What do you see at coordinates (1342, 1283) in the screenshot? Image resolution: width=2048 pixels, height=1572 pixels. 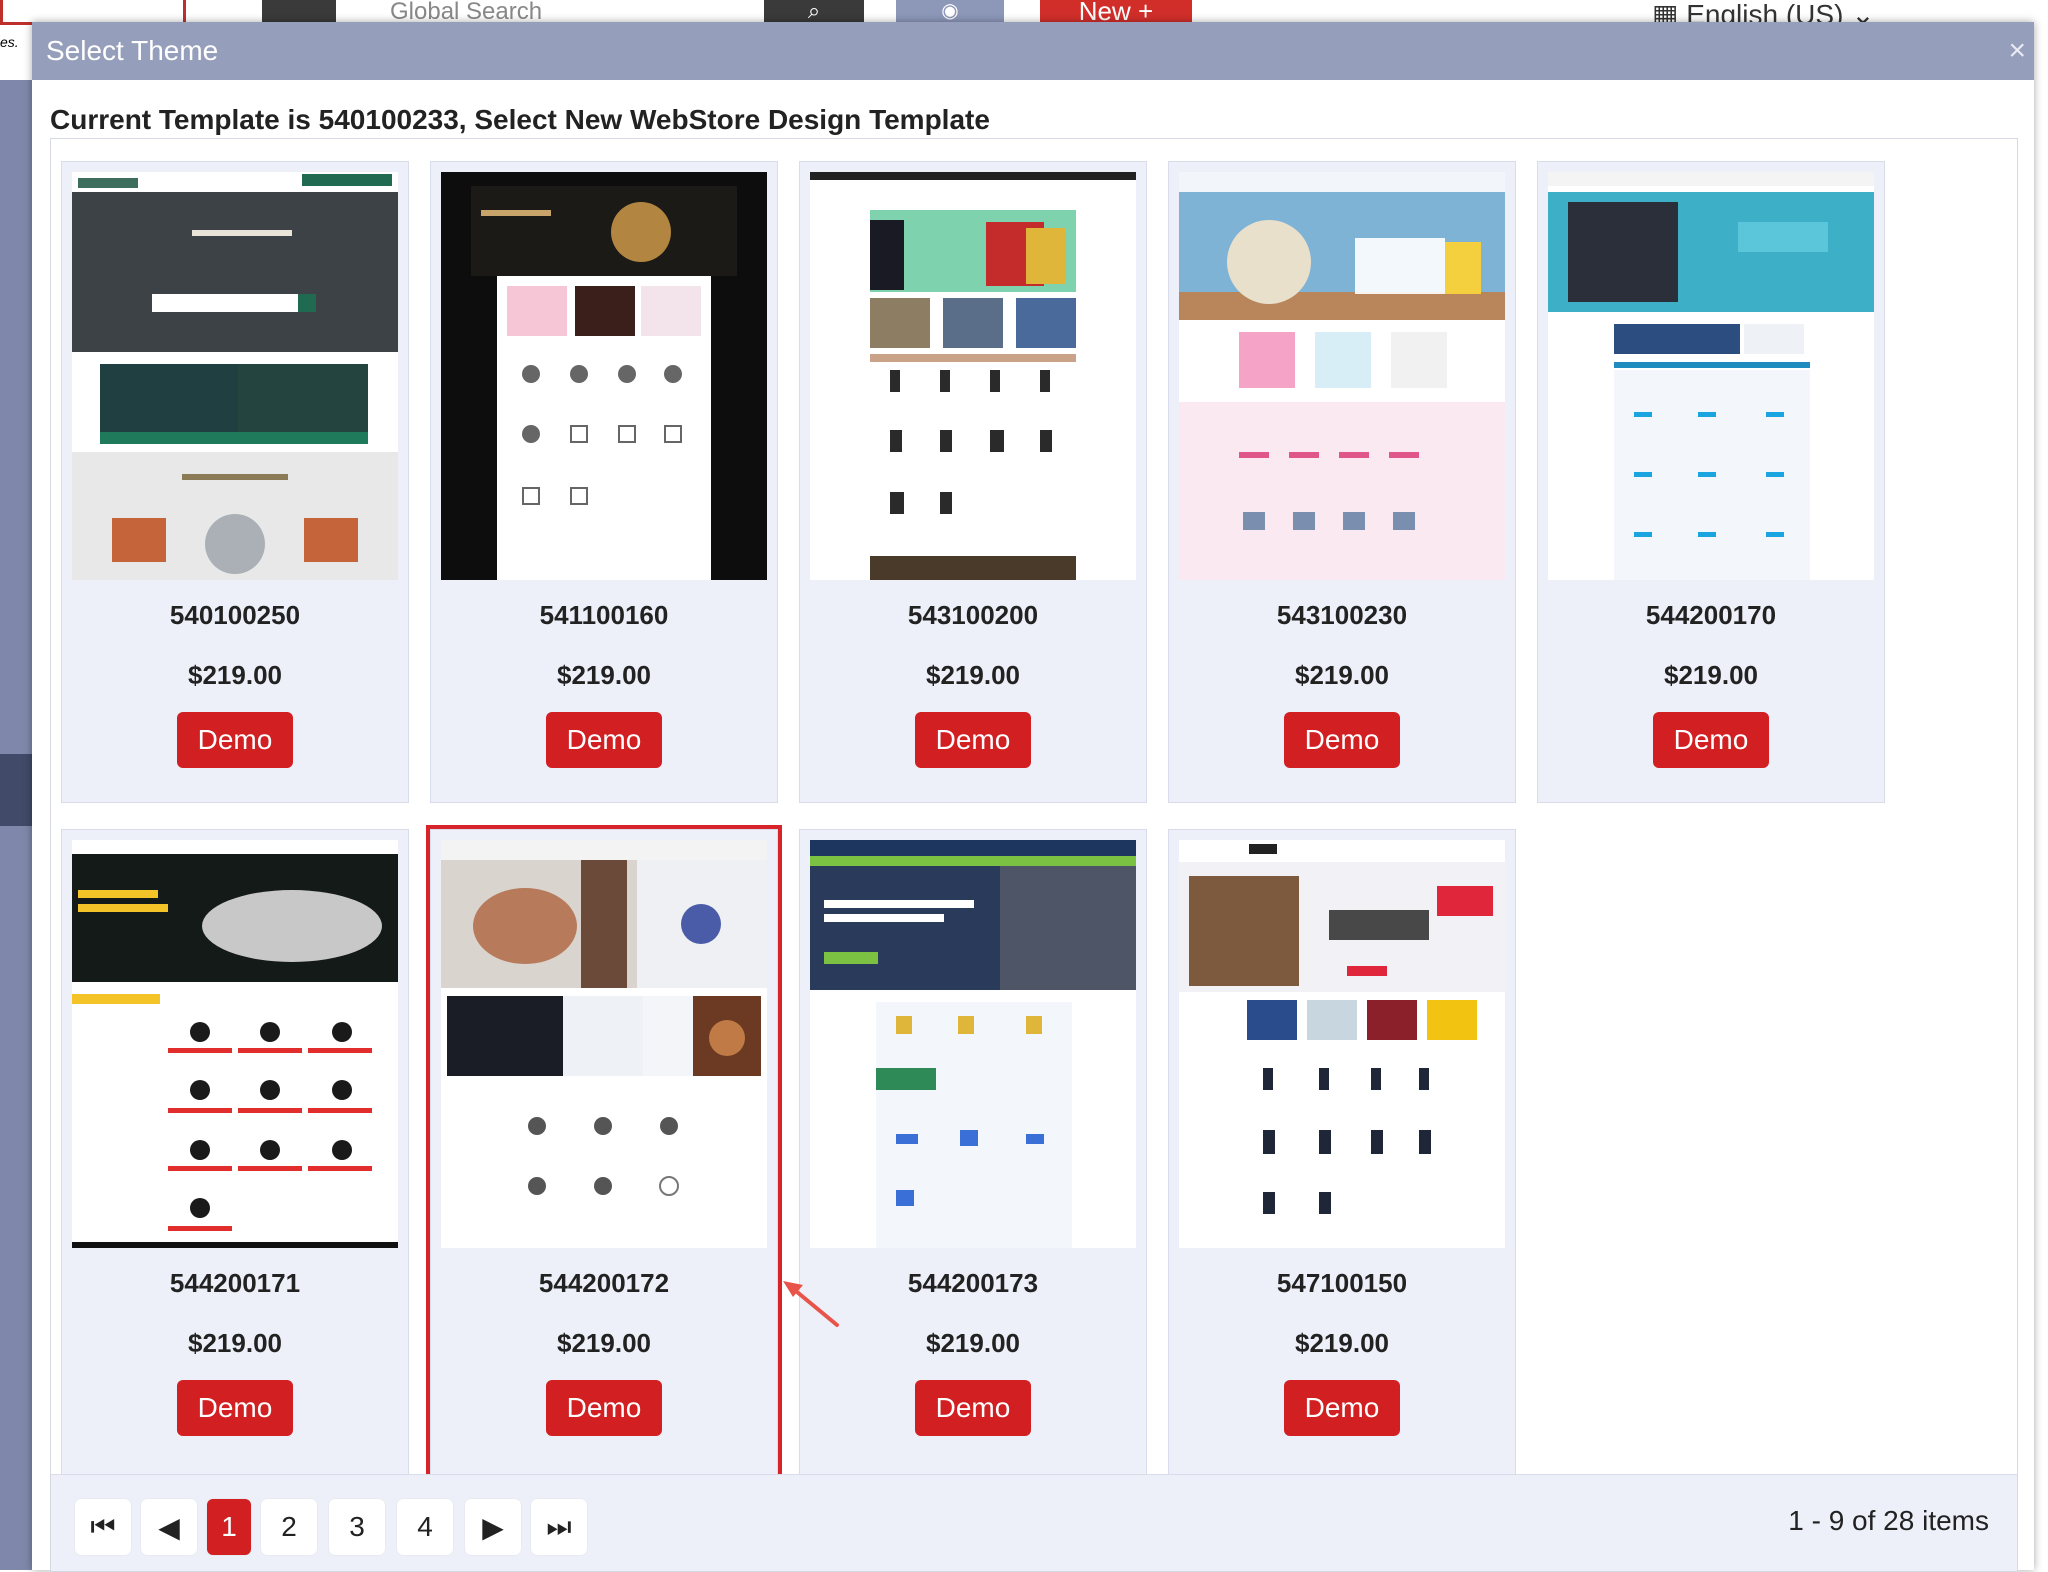 I see `template-code: 547100150` at bounding box center [1342, 1283].